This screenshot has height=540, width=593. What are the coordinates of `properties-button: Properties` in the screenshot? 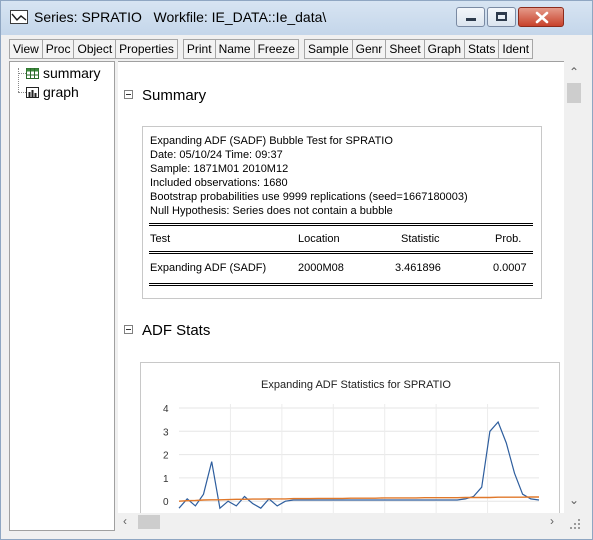 It's located at (146, 49).